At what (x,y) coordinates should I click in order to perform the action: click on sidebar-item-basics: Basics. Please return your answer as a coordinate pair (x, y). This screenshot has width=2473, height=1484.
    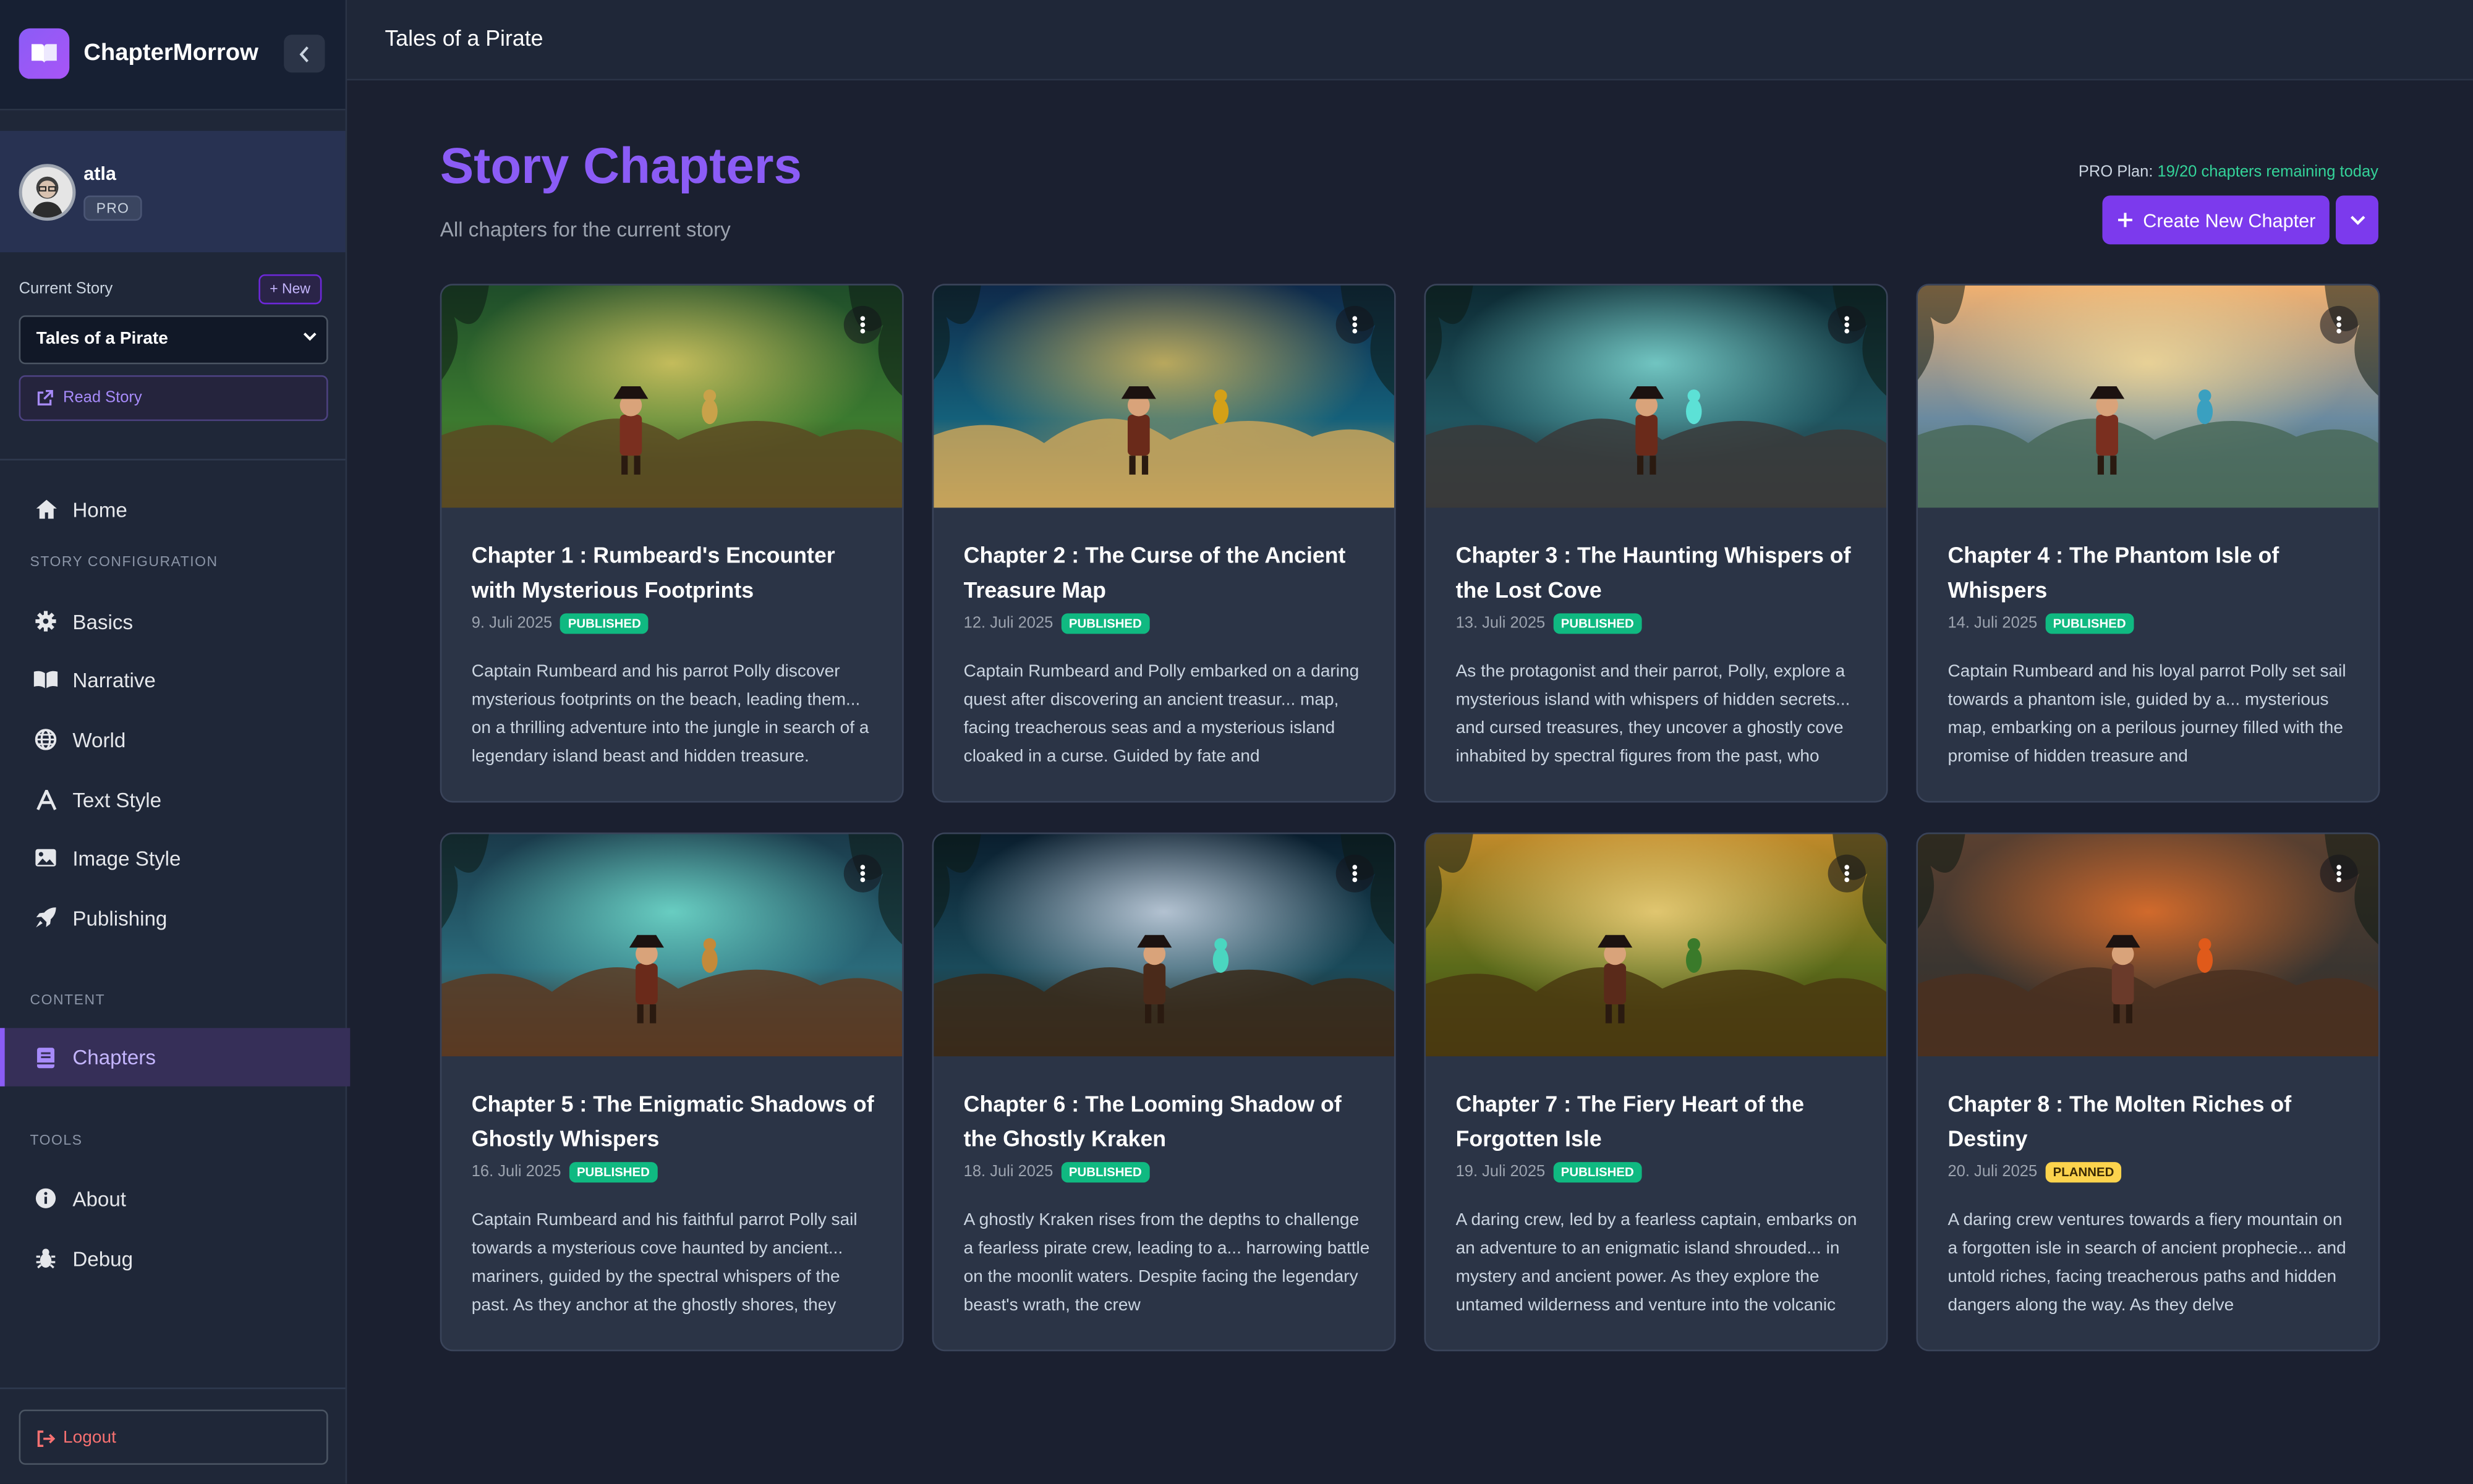
    Looking at the image, I should click on (173, 621).